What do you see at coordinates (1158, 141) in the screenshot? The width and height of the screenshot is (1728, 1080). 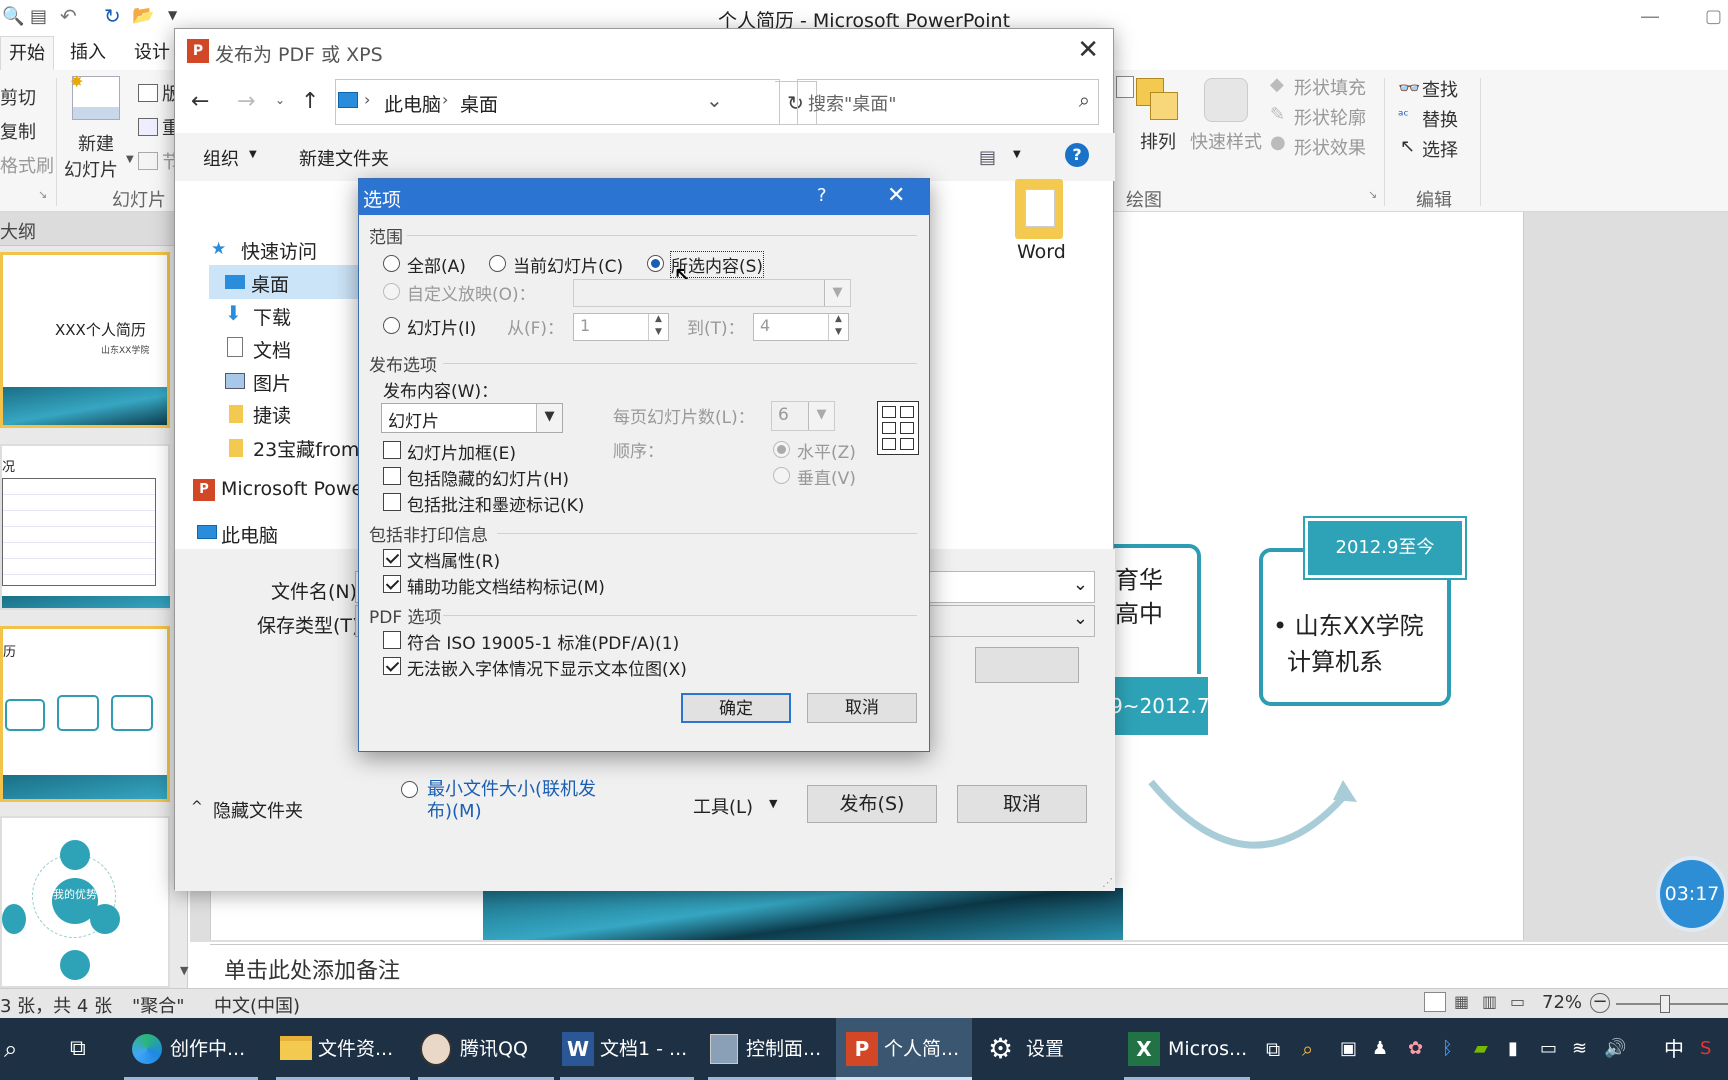 I see `arrange-button: 排列` at bounding box center [1158, 141].